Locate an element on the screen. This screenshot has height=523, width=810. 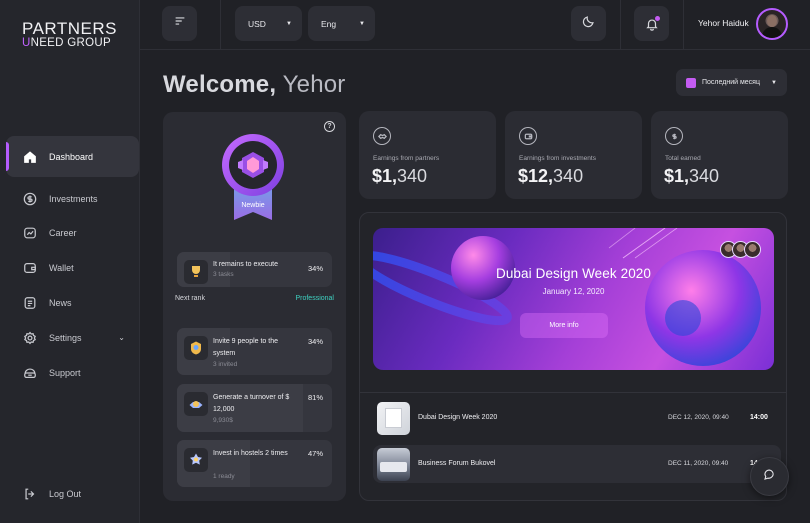
sidebar-item-dashboard: Dashboard is located at coordinates (72, 156).